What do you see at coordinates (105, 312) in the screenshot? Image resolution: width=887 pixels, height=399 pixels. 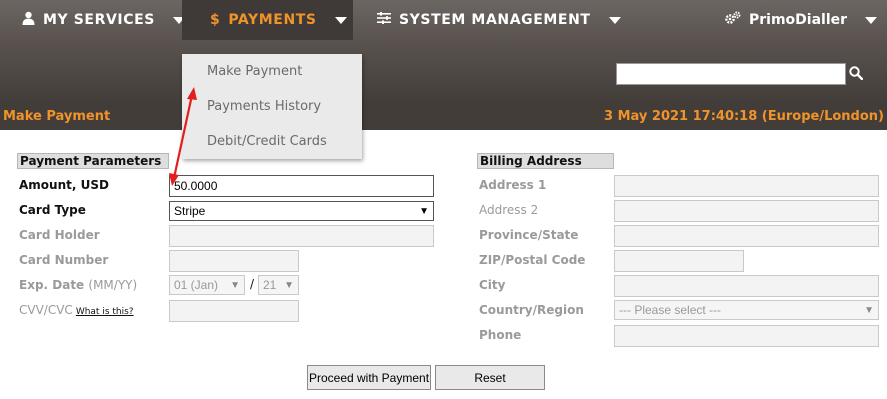 I see `cvv-help-link: What is this?` at bounding box center [105, 312].